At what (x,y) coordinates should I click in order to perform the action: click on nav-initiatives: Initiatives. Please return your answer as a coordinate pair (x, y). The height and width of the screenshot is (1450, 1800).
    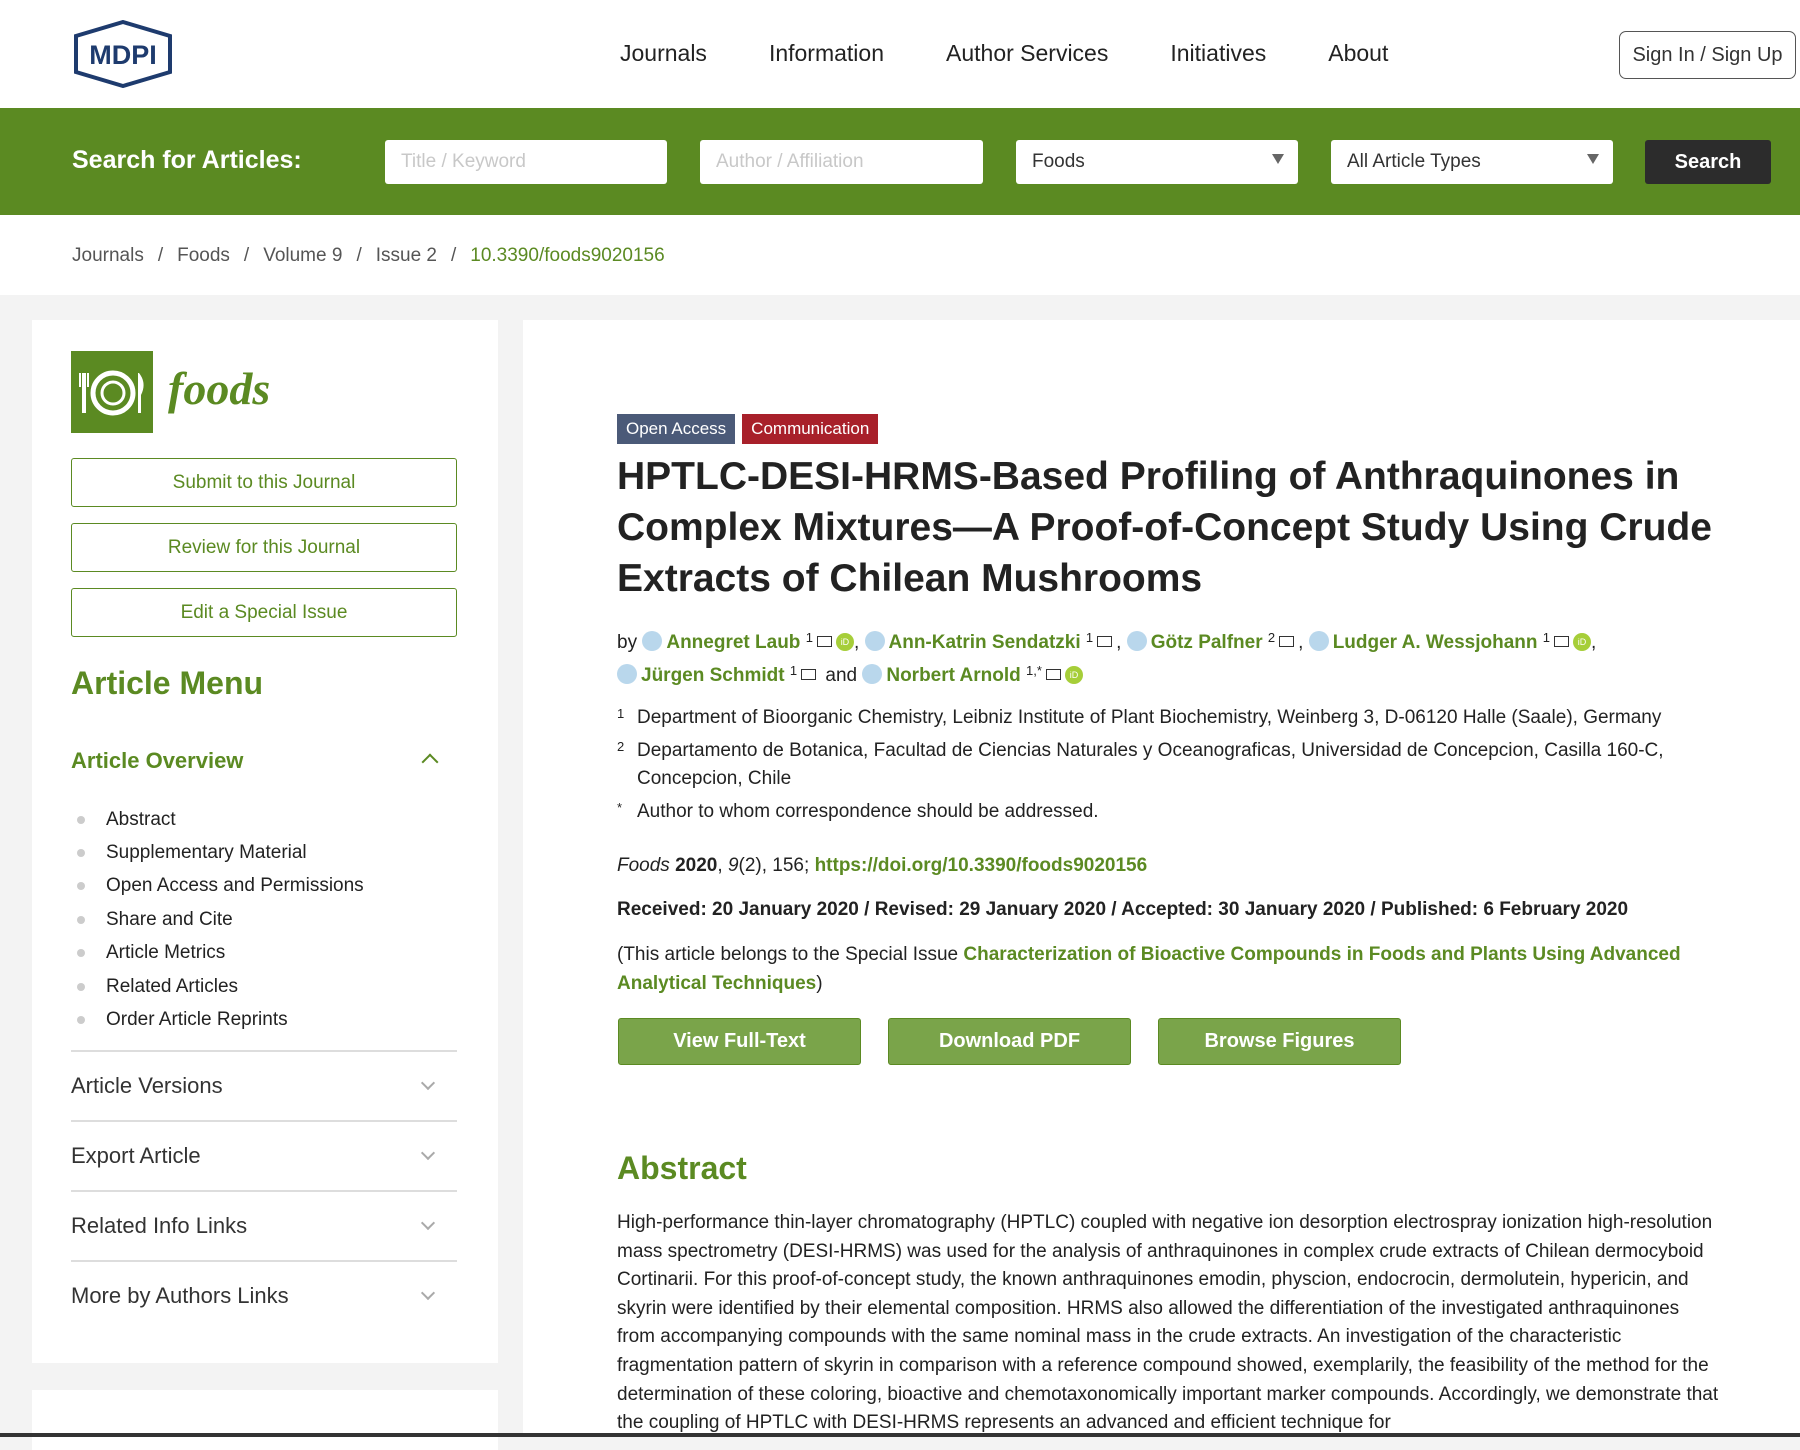
    Looking at the image, I should click on (1218, 53).